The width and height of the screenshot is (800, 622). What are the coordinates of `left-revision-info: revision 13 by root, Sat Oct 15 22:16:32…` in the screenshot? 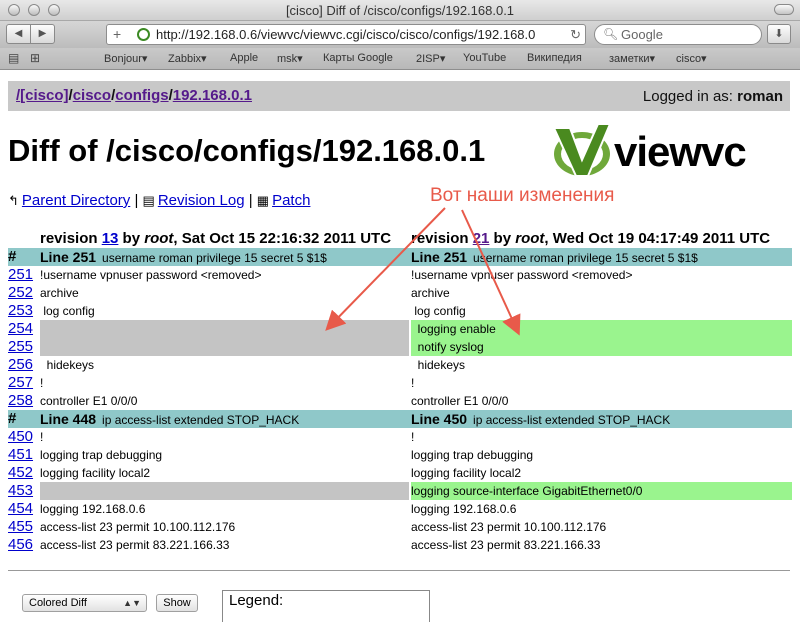 It's located at (215, 238).